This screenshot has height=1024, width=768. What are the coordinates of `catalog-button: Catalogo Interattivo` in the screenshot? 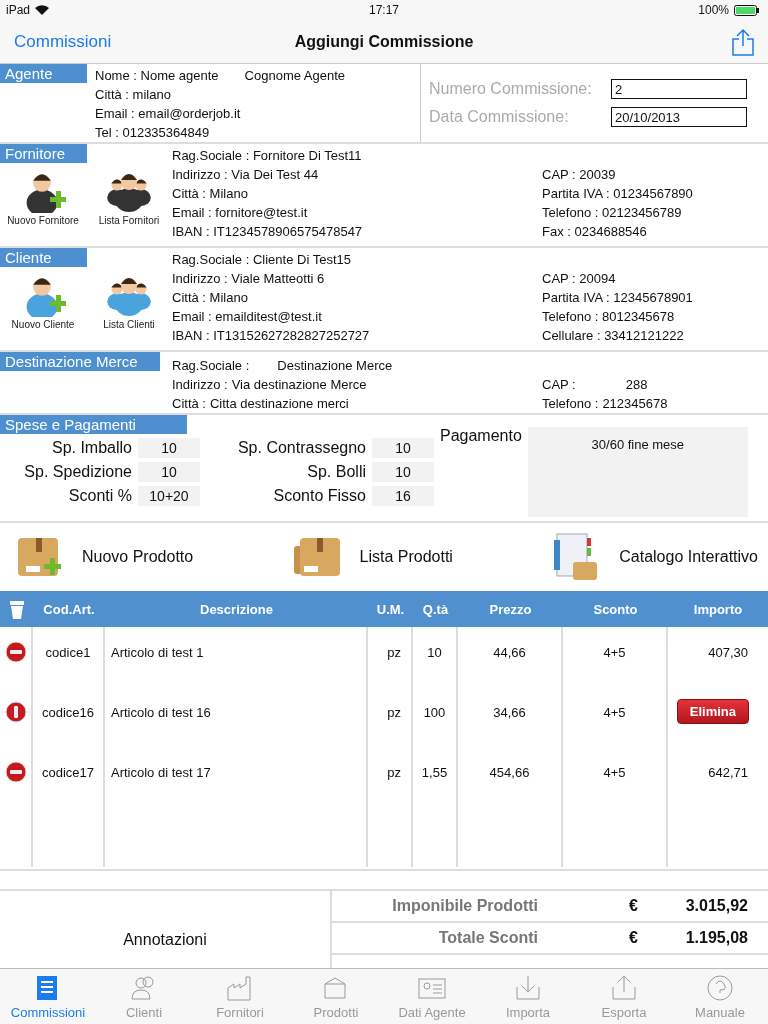 It's located at (654, 557).